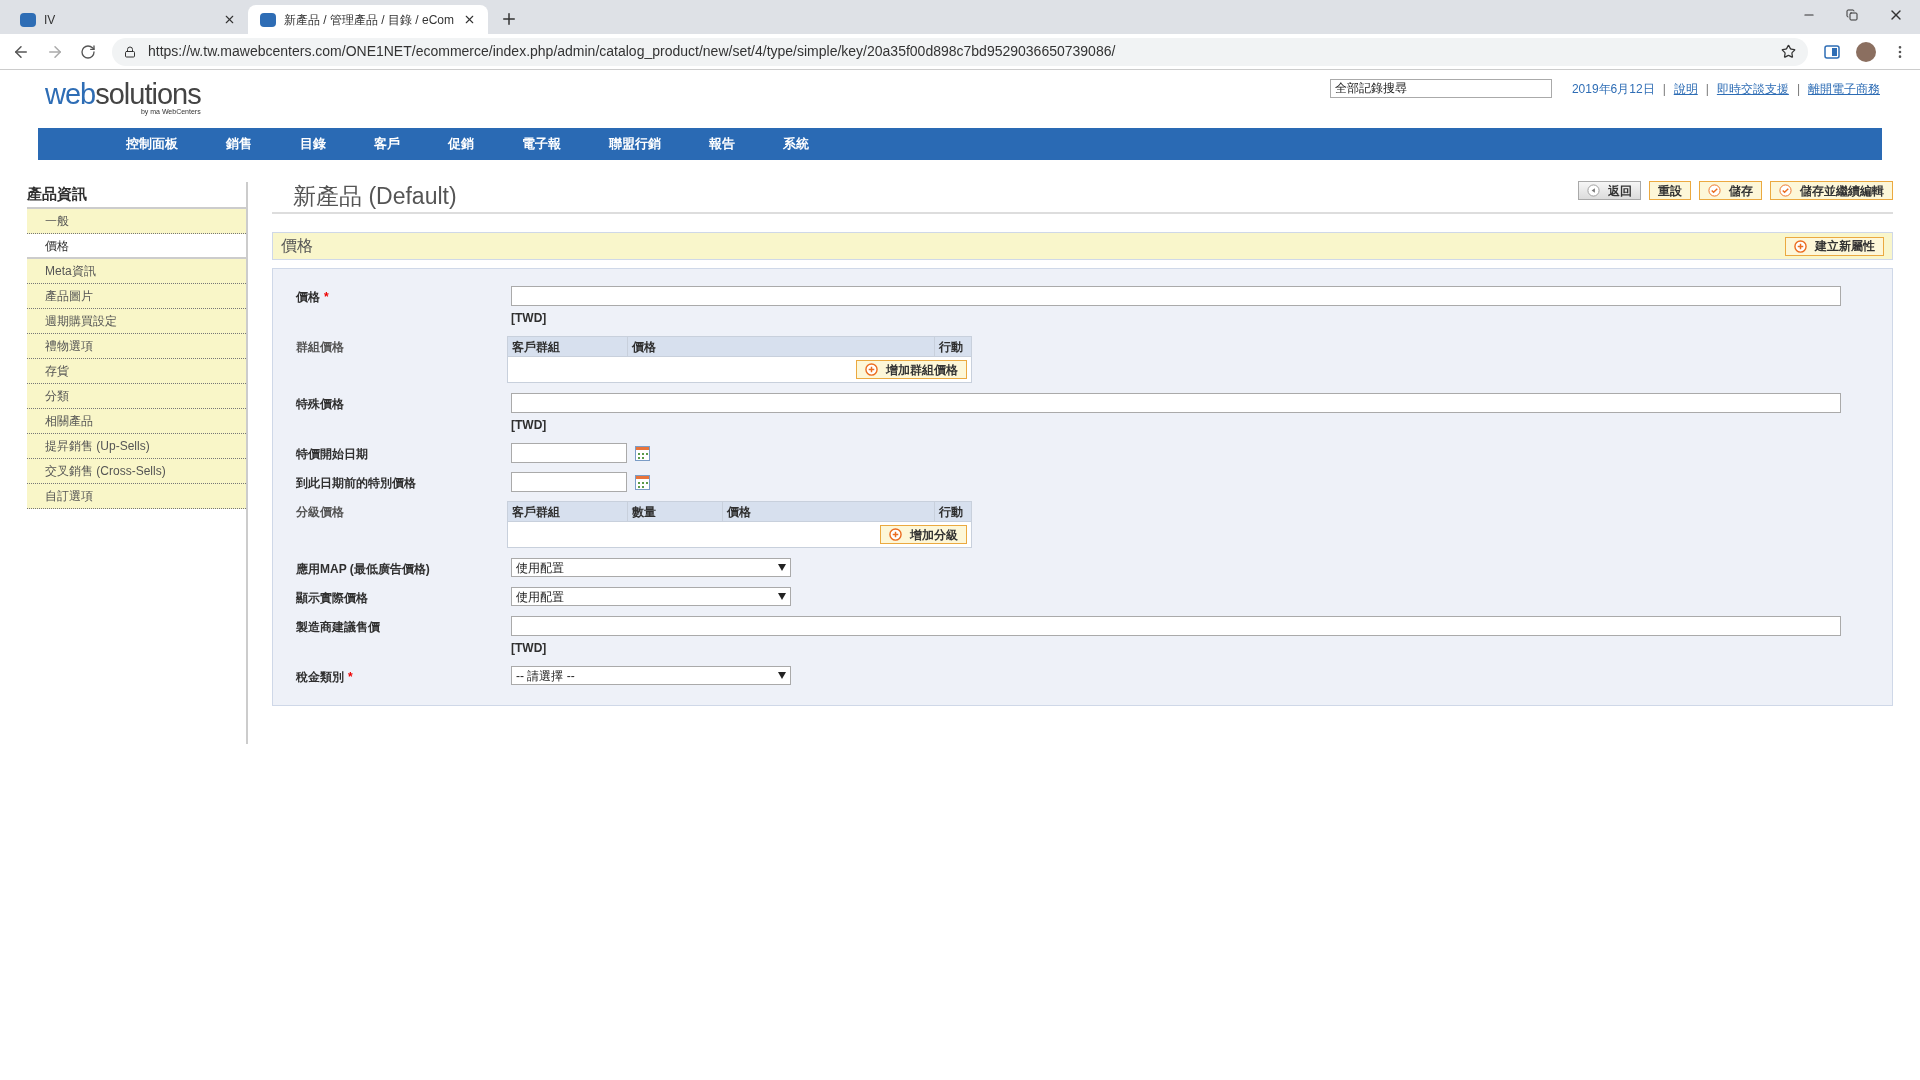 The image size is (1920, 1080). Describe the element at coordinates (136, 446) in the screenshot. I see `sidebar-item: 提昇銷售 (Up-Sells)` at that location.